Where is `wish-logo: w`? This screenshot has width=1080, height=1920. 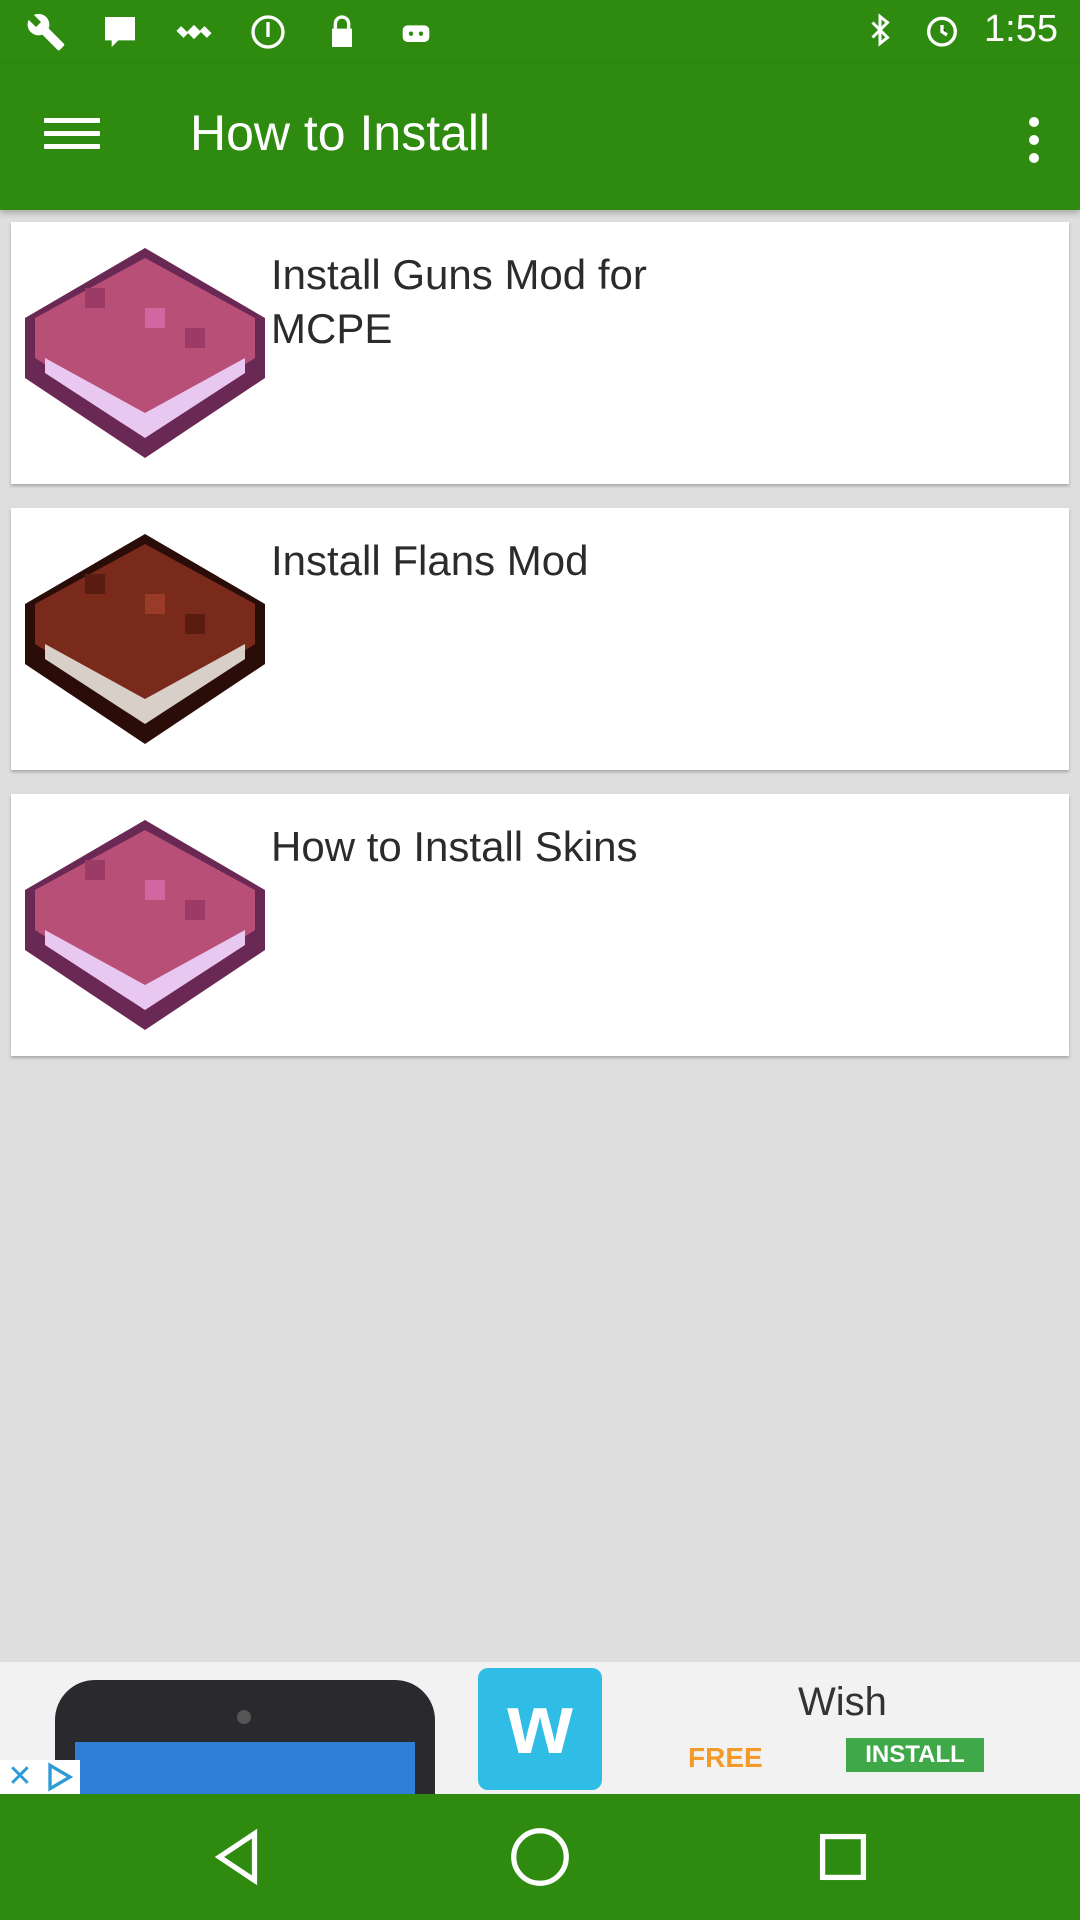 wish-logo: w is located at coordinates (540, 1729).